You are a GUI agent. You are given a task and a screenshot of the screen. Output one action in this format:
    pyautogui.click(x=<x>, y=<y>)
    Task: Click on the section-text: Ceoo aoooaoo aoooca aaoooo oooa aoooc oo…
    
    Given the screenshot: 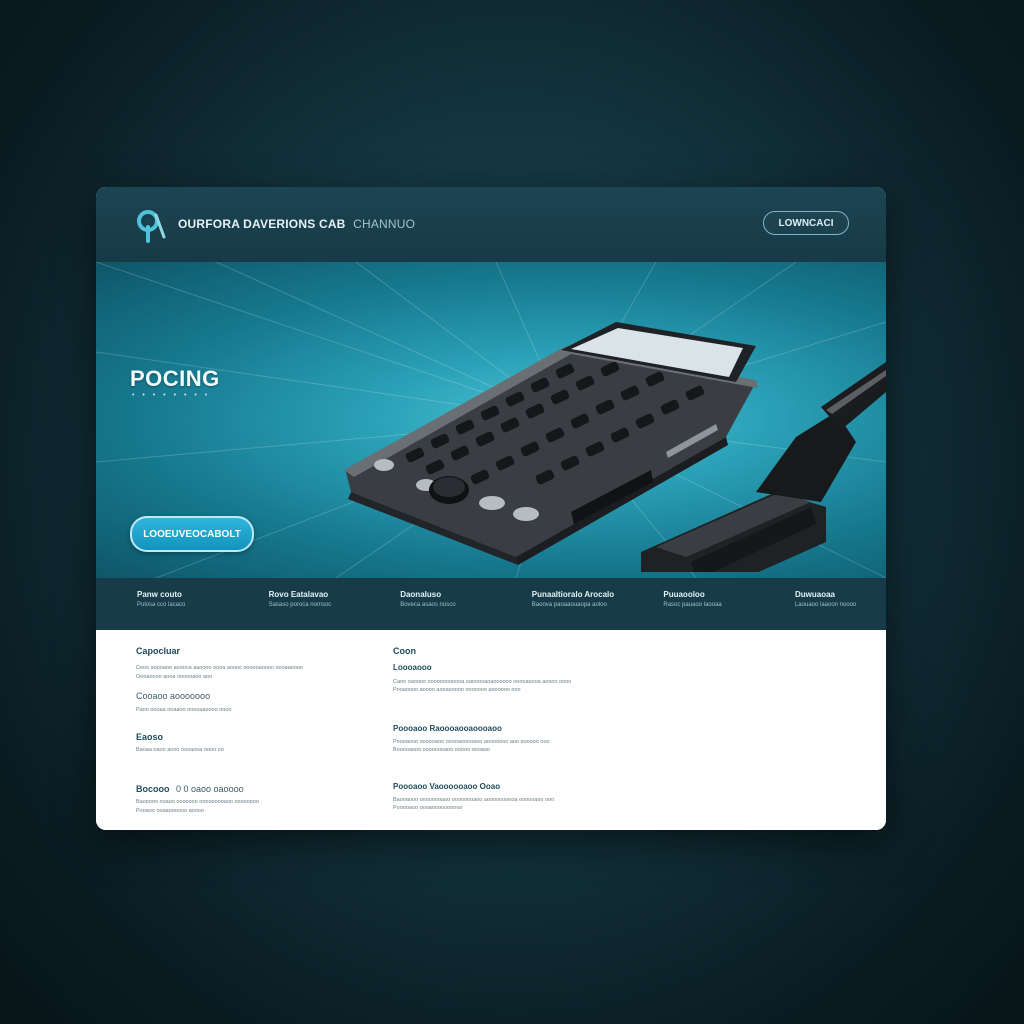 What is the action you would take?
    pyautogui.click(x=219, y=668)
    